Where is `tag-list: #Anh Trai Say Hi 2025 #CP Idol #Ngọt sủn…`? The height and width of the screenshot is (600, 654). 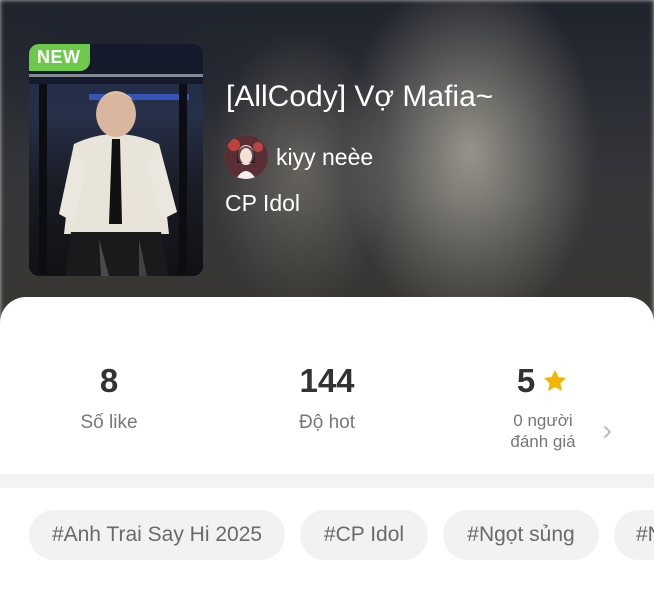 tag-list: #Anh Trai Say Hi 2025 #CP Idol #Ngọt sủn… is located at coordinates (341, 536).